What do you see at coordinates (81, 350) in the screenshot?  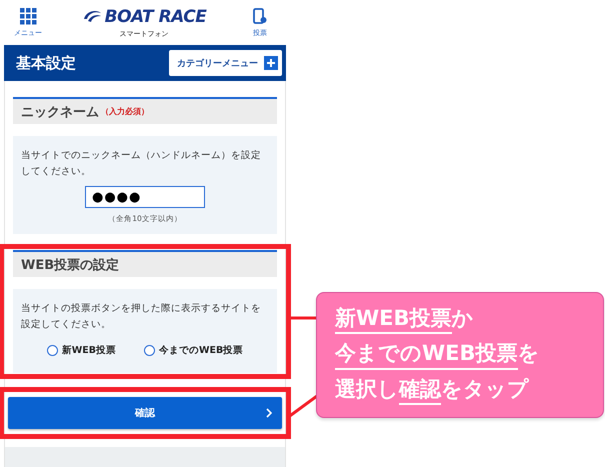 I see `radio-option: 新WEB投票` at bounding box center [81, 350].